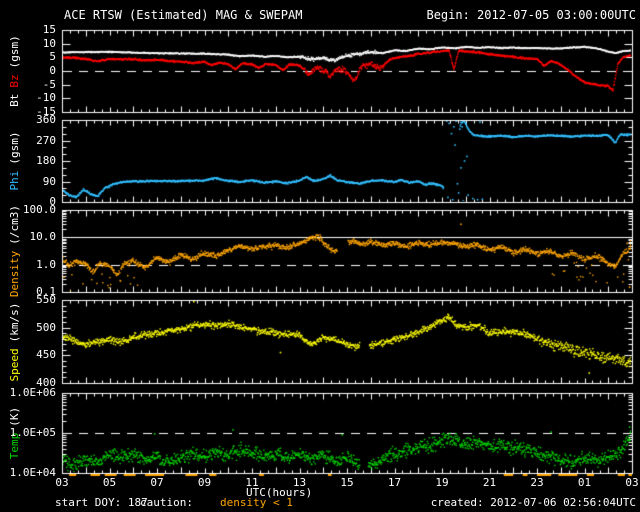  What do you see at coordinates (157, 482) in the screenshot?
I see `x-tick-label: 07` at bounding box center [157, 482].